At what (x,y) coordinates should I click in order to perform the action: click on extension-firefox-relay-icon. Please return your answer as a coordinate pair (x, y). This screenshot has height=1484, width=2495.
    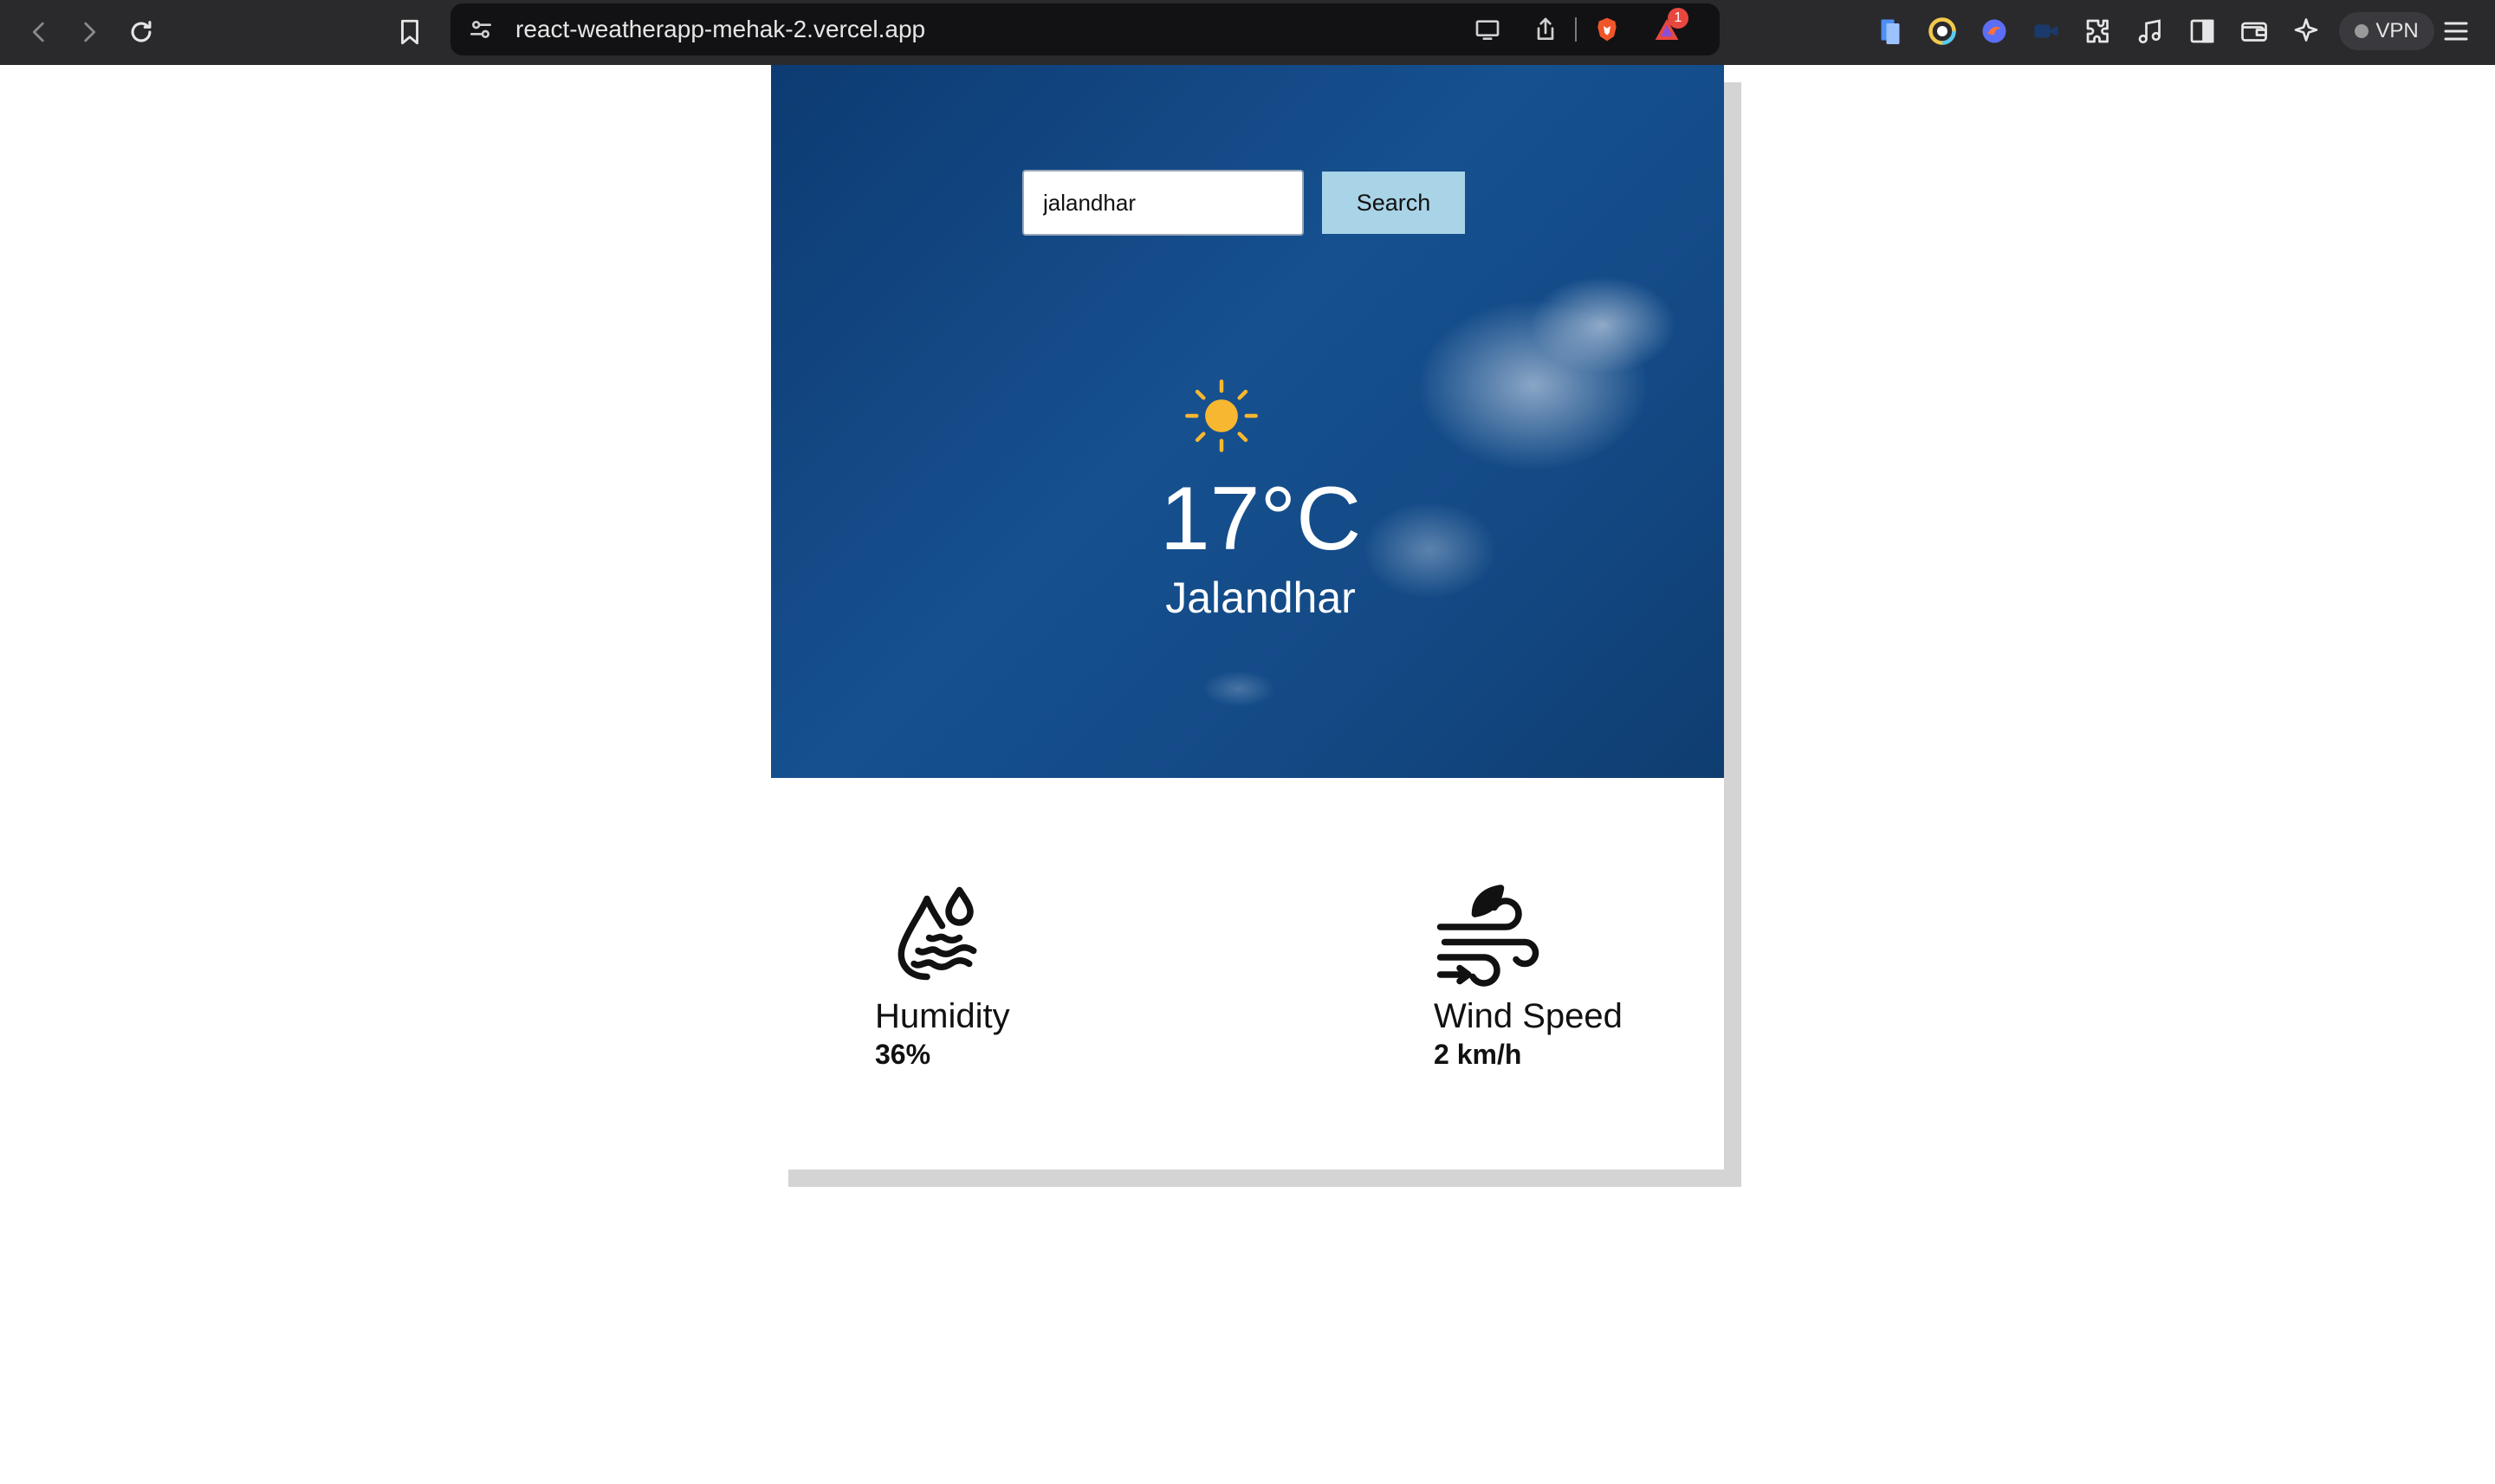
    Looking at the image, I should click on (1994, 31).